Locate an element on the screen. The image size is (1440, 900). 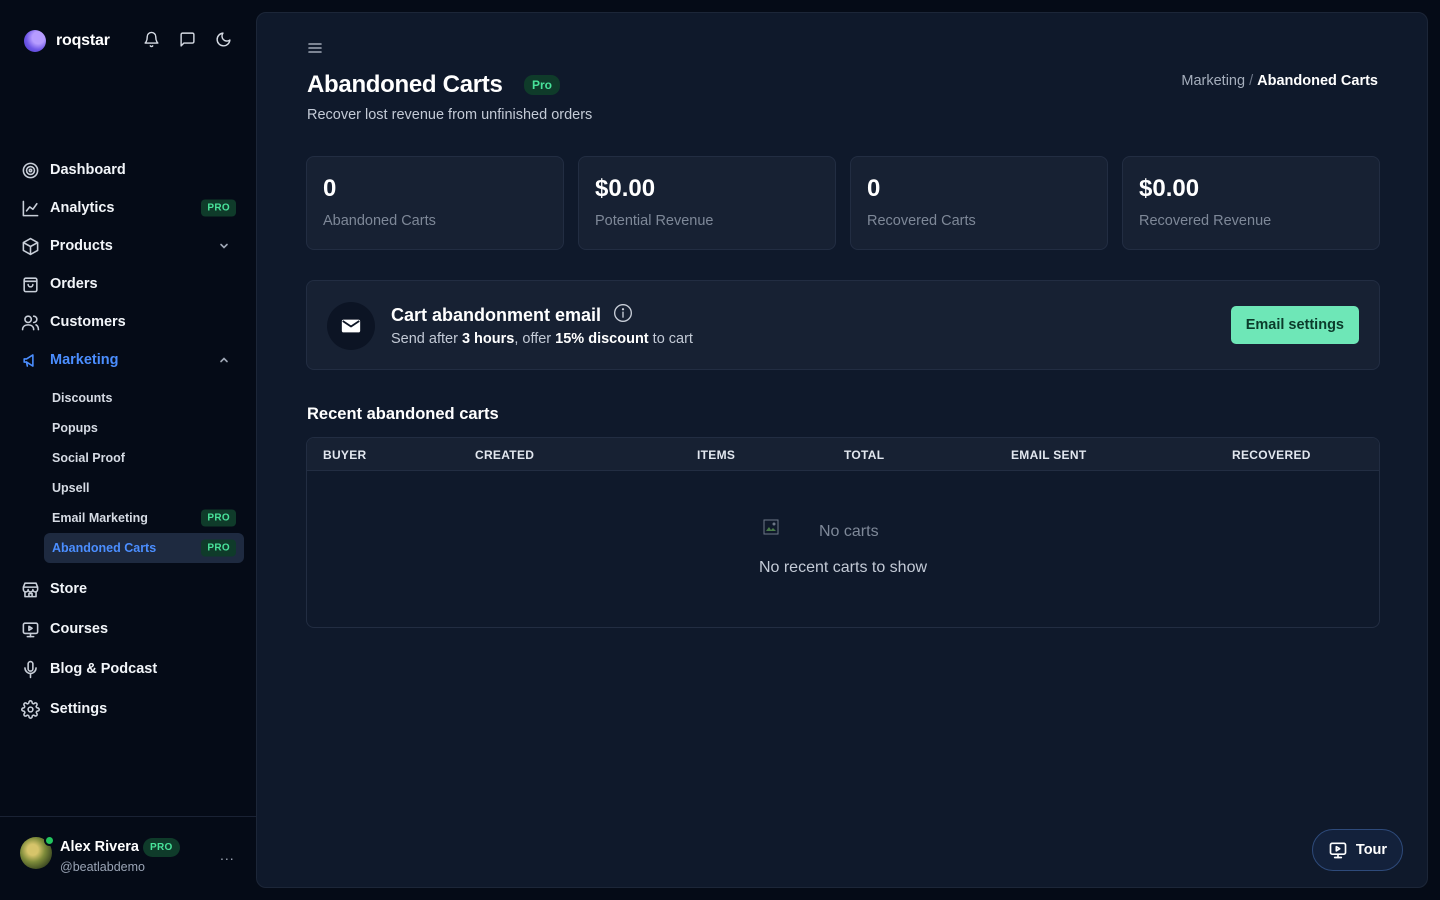
breadcrumb-parent: Marketing is located at coordinates (1213, 81).